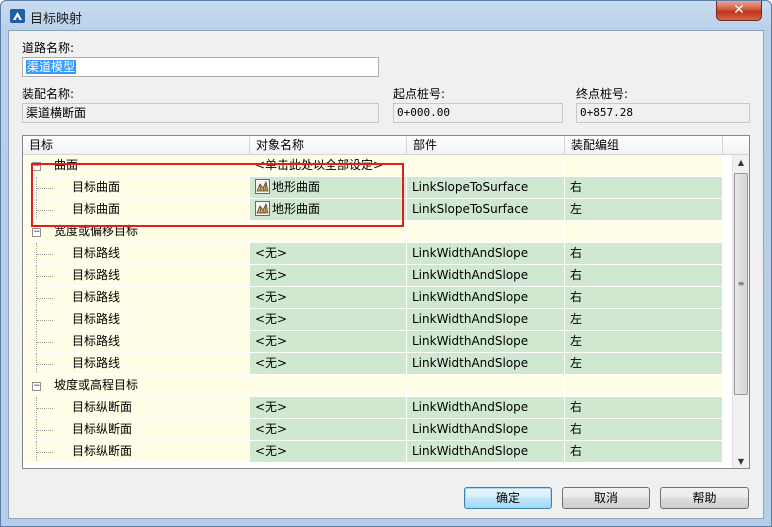  What do you see at coordinates (217, 195) in the screenshot?
I see `red-highlight-box` at bounding box center [217, 195].